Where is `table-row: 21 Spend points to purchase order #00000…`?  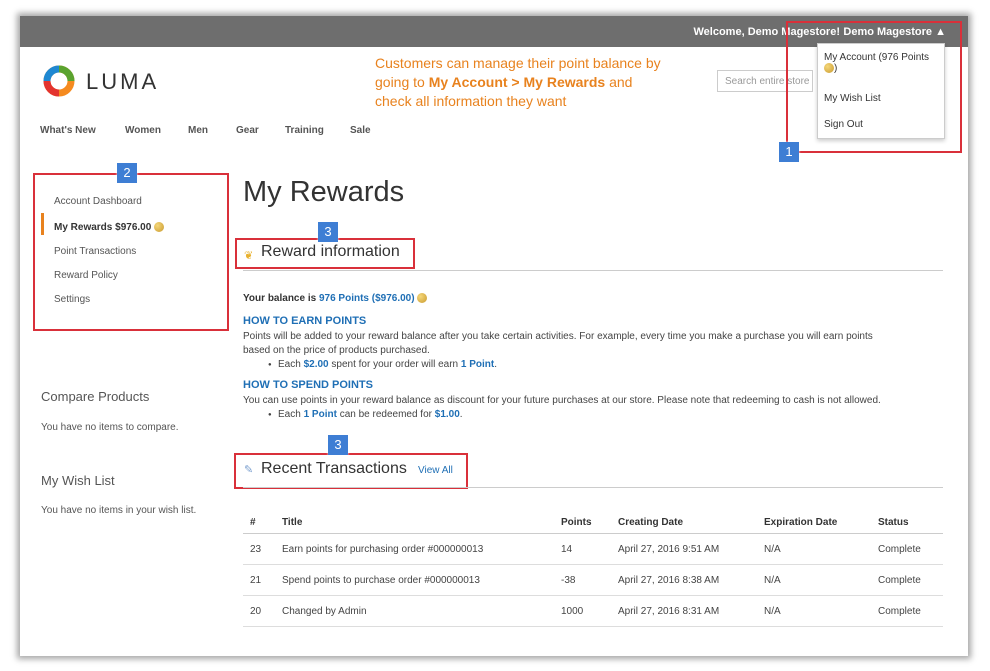 table-row: 21 Spend points to purchase order #00000… is located at coordinates (593, 580).